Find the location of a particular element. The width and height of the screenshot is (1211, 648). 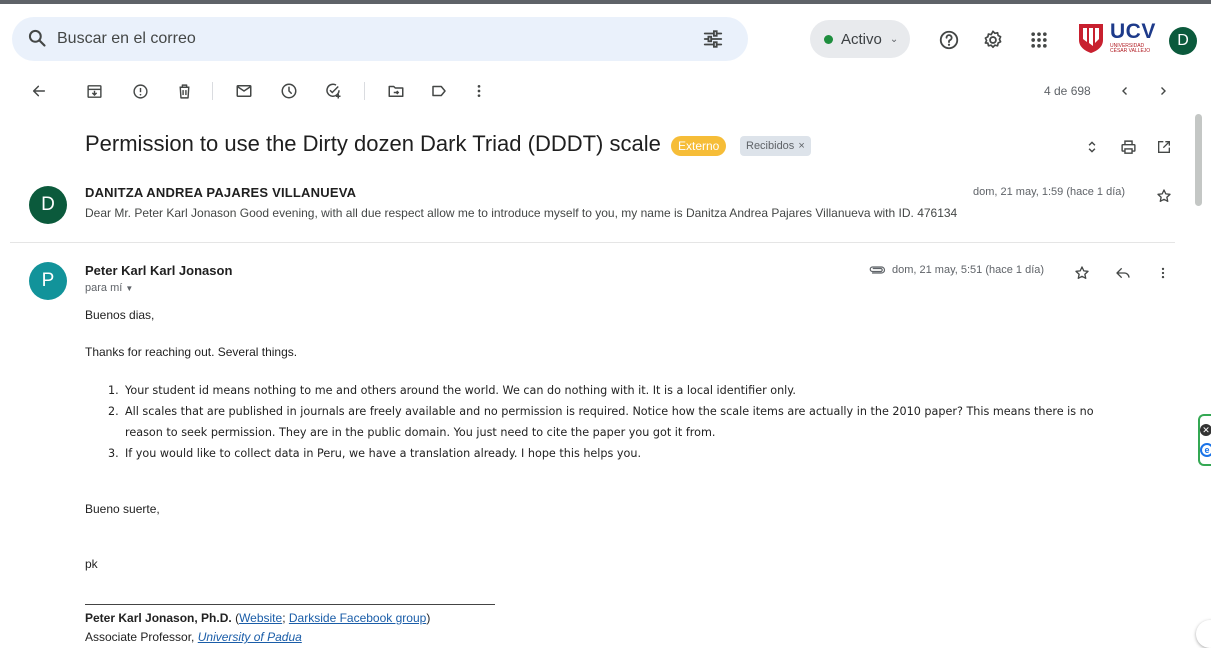

delete-icon is located at coordinates (184, 91).